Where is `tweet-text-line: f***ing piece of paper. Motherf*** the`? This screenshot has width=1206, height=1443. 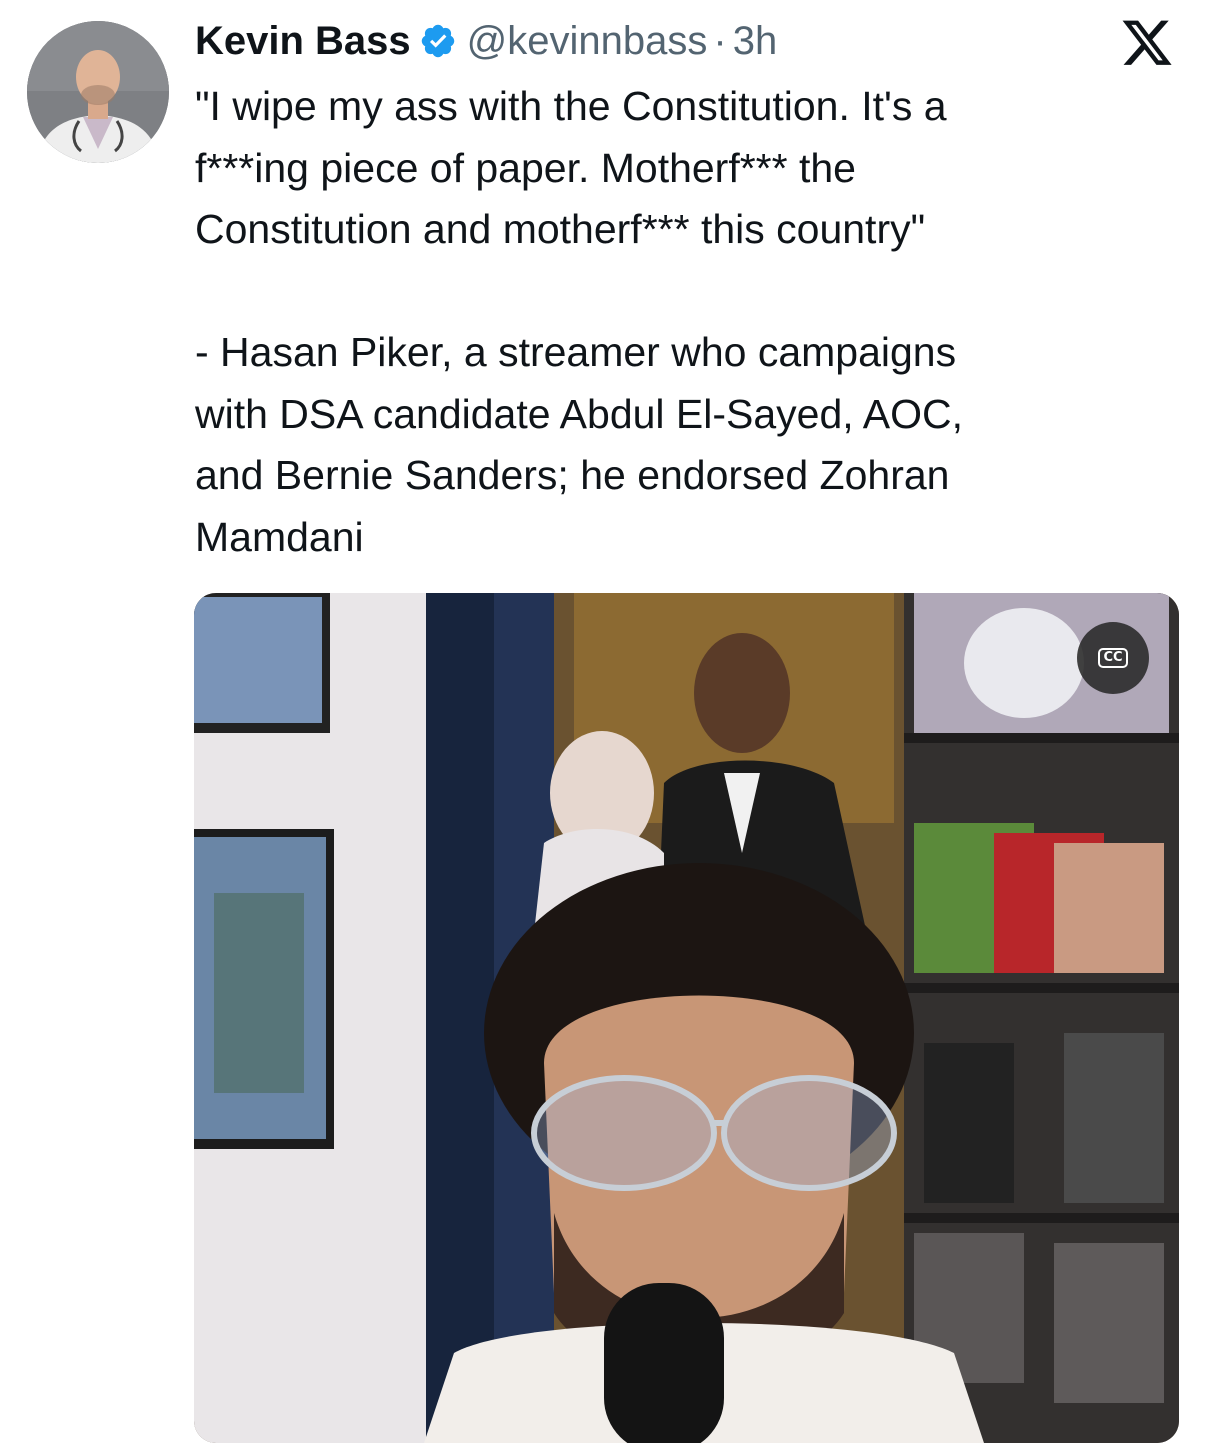
tweet-text-line: f***ing piece of paper. Motherf*** the is located at coordinates (525, 167).